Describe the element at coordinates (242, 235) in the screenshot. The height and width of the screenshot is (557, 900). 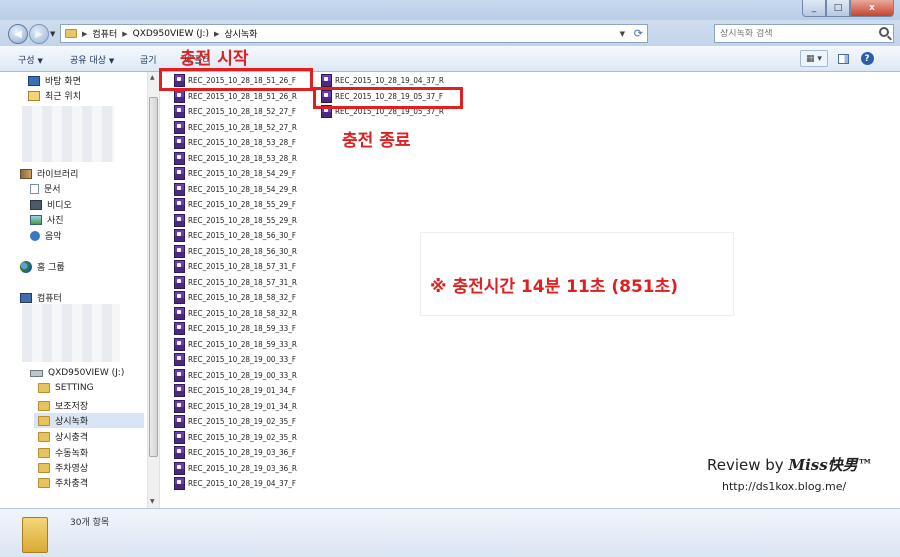
I see `file-name: REC_2015_10_28_18_56_30_F` at that location.